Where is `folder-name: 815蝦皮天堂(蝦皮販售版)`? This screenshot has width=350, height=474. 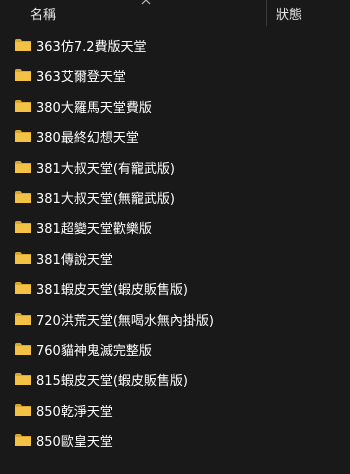 folder-name: 815蝦皮天堂(蝦皮販售版) is located at coordinates (112, 382).